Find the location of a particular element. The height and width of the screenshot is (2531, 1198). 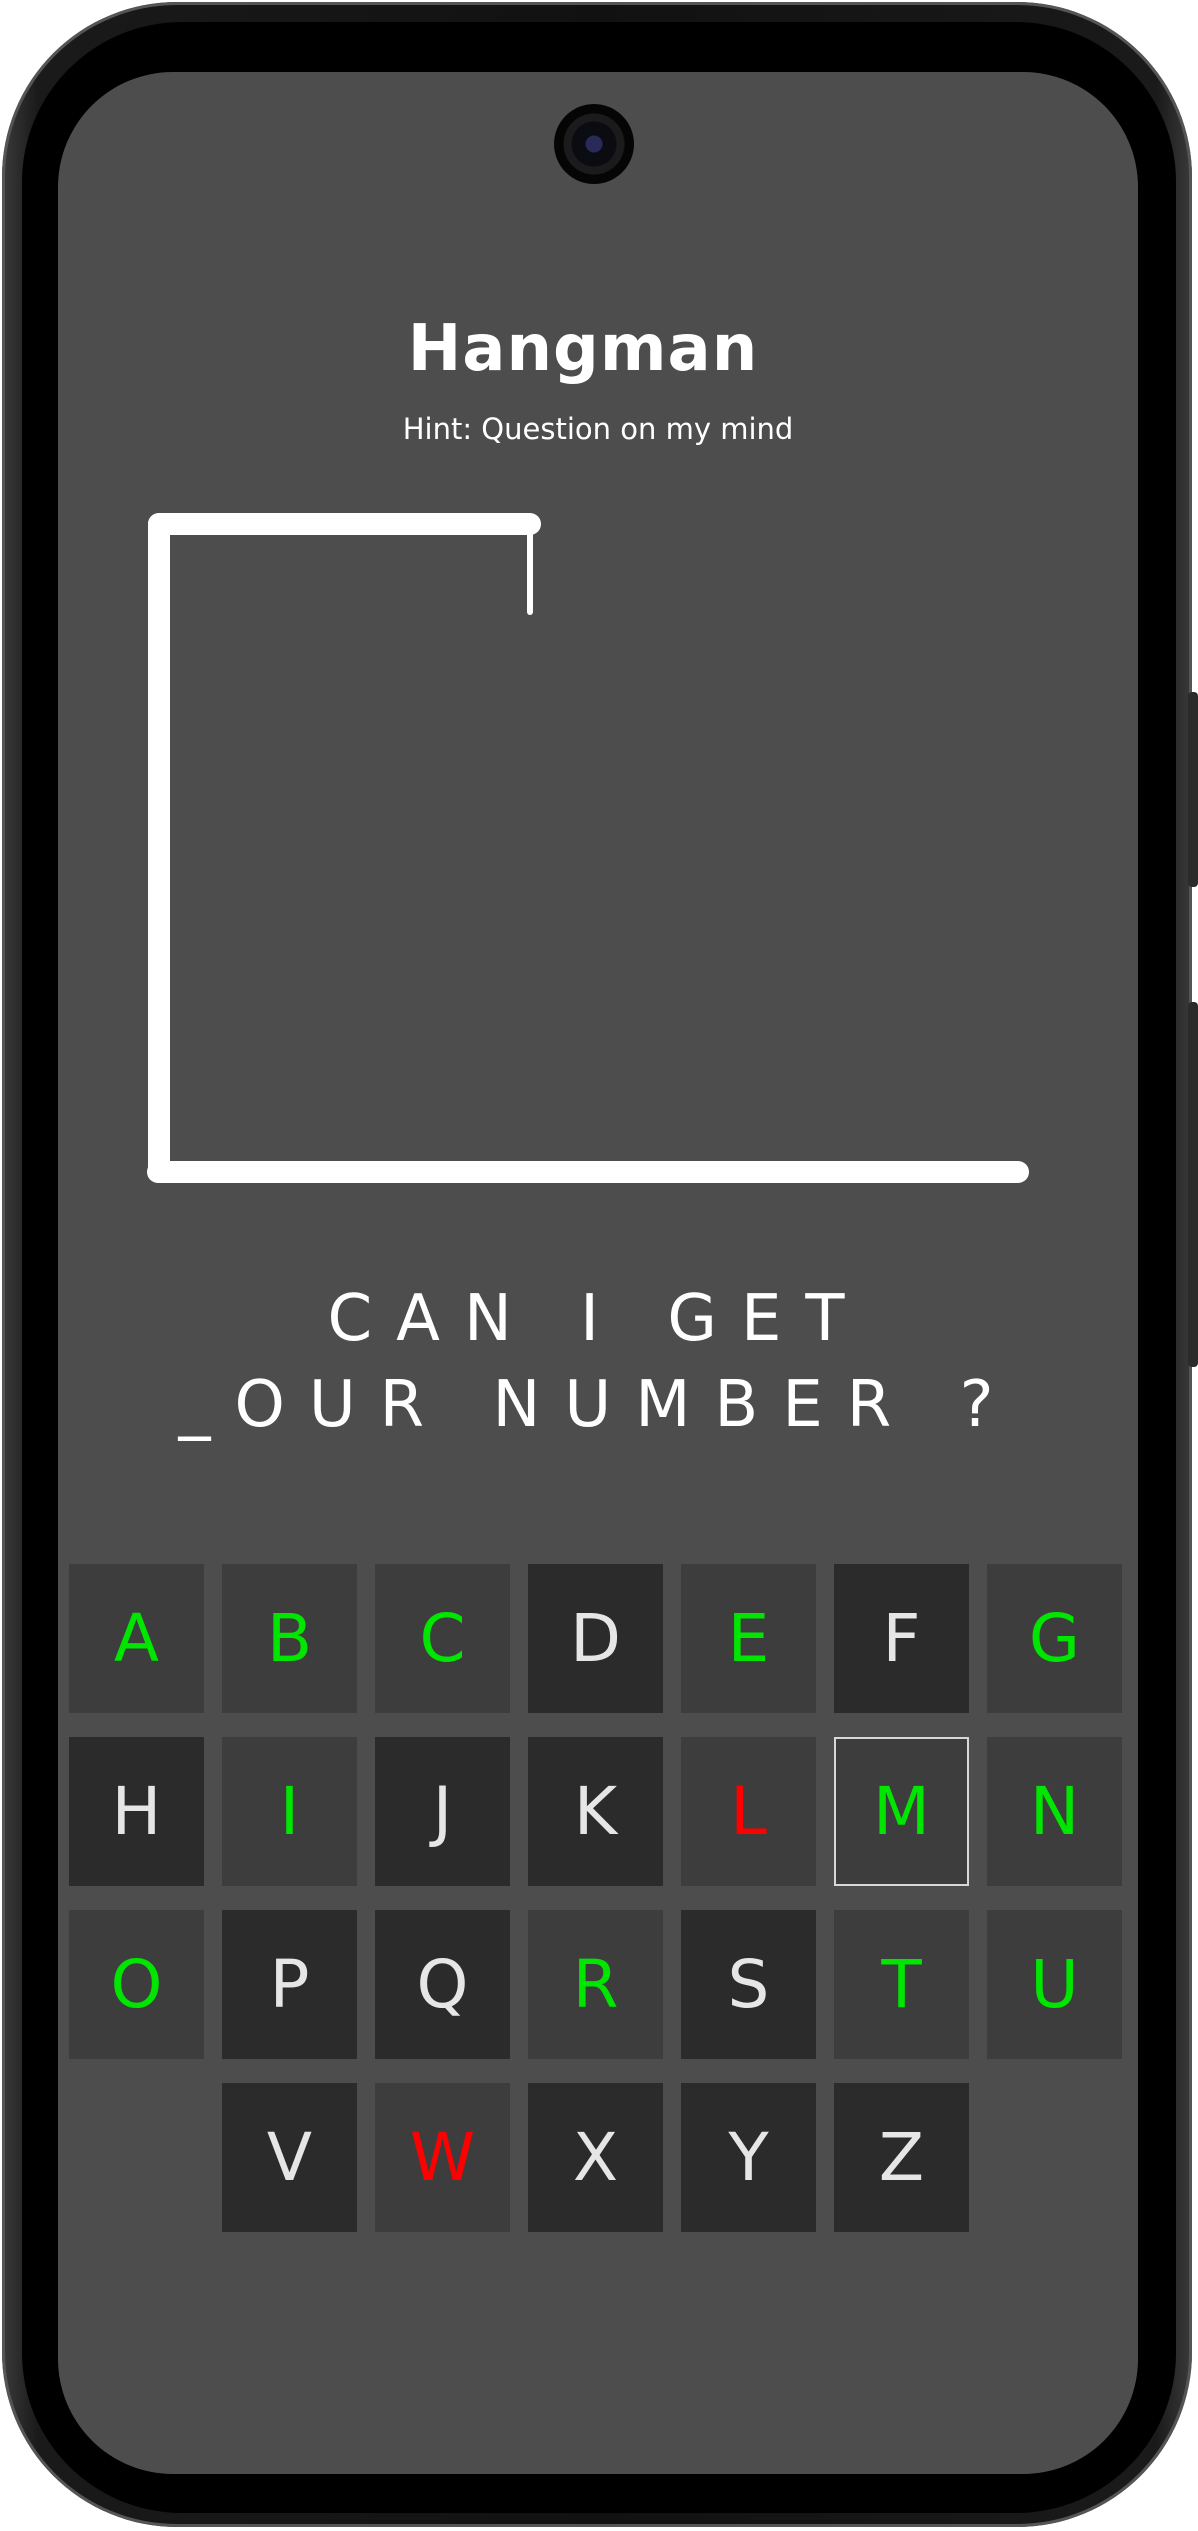

key-g: G is located at coordinates (1054, 1638).